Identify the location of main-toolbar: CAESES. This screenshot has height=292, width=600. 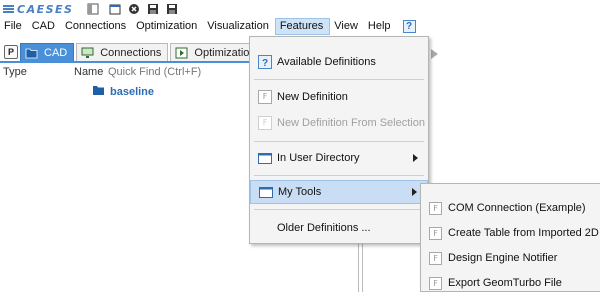
(300, 9).